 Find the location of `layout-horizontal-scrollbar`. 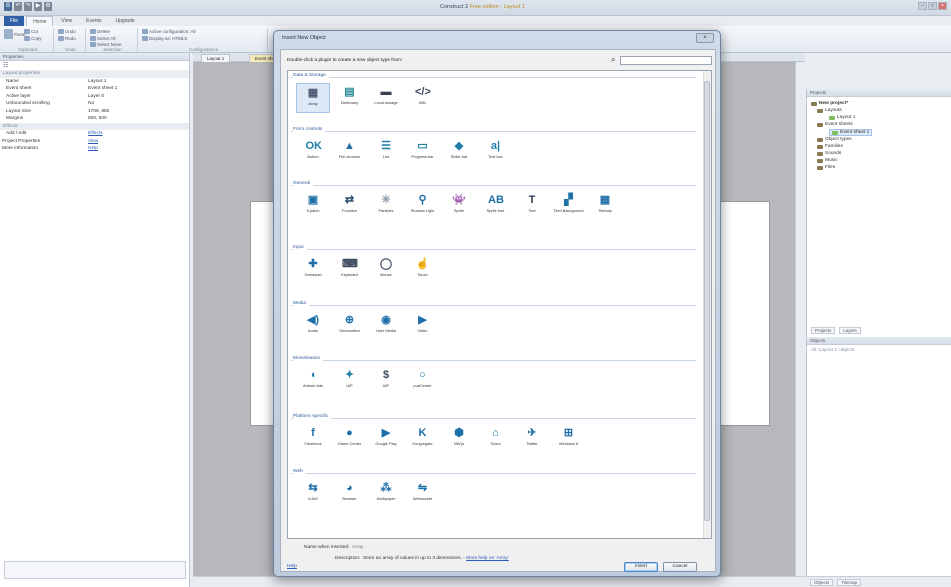

layout-horizontal-scrollbar is located at coordinates (499, 581).